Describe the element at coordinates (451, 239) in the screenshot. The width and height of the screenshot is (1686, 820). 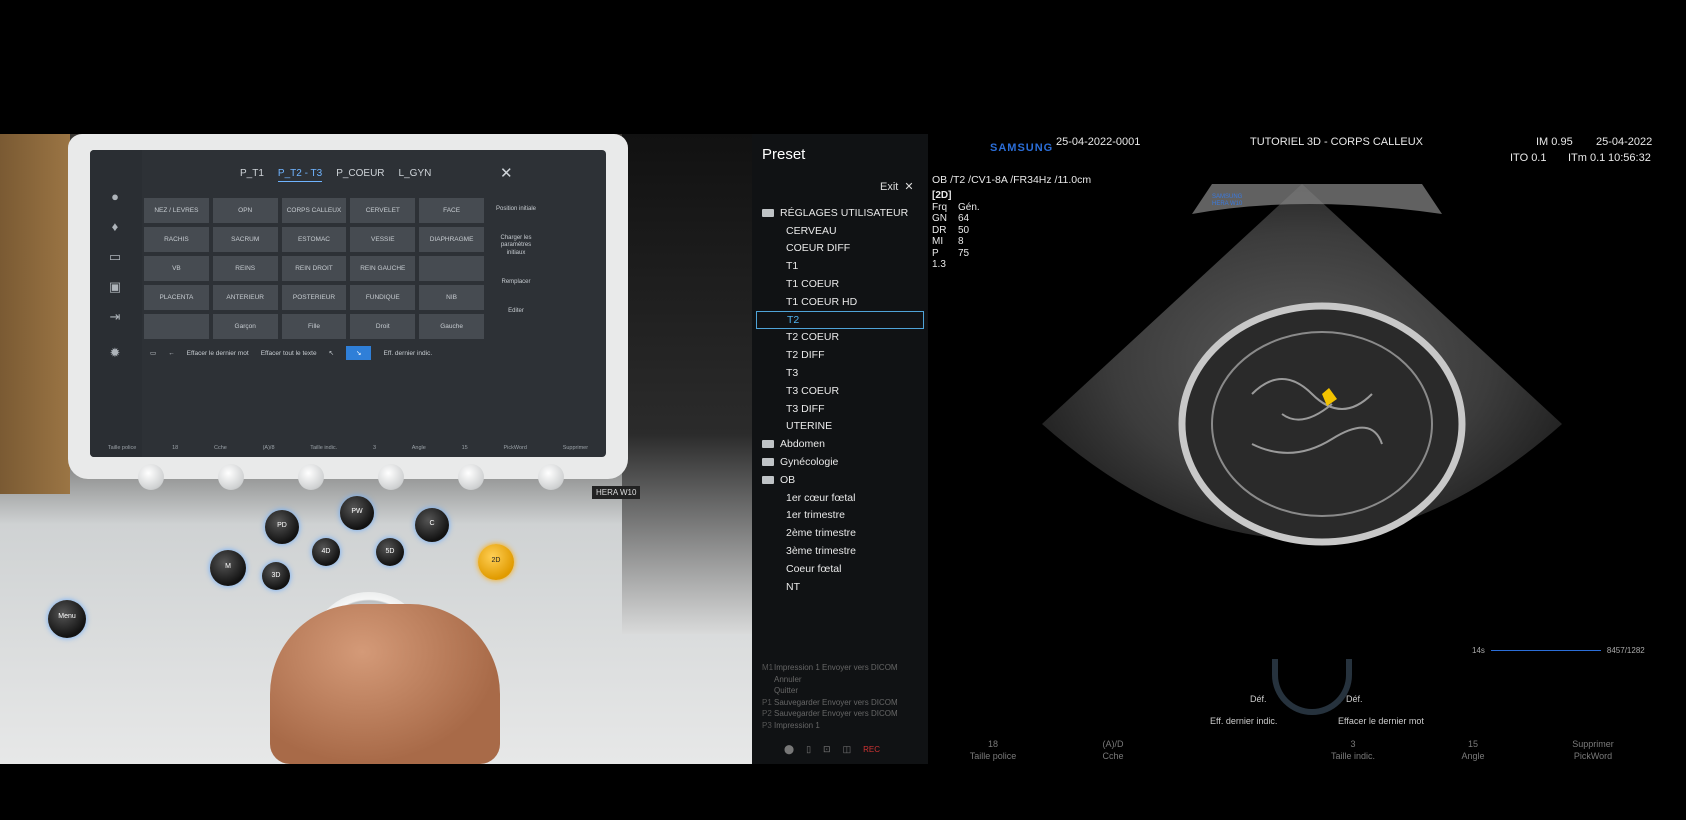
I see `annotation-button: DIAPHRAGME` at that location.